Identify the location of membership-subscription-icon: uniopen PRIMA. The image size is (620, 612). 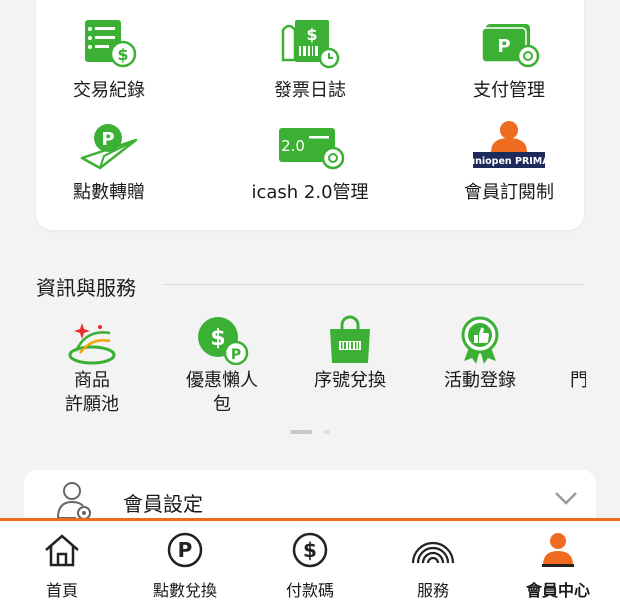
(509, 146).